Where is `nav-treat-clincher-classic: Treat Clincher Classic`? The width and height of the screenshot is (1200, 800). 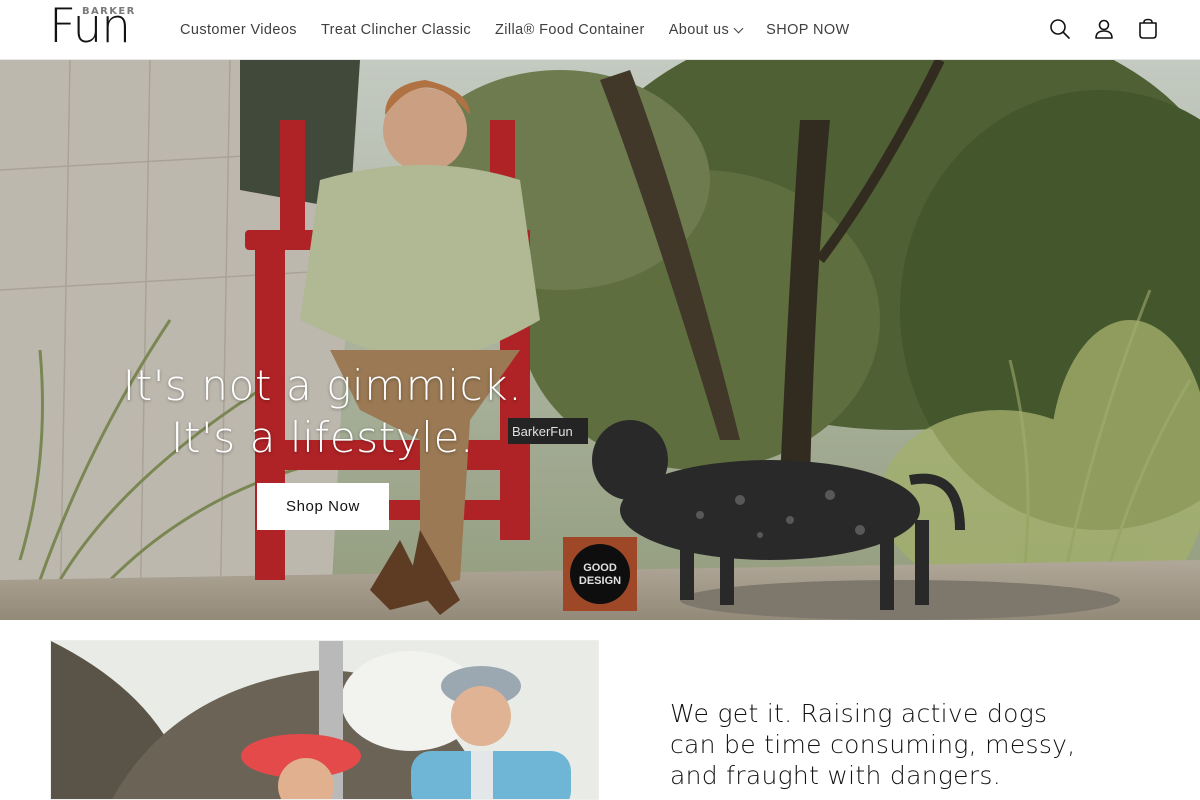 nav-treat-clincher-classic: Treat Clincher Classic is located at coordinates (396, 30).